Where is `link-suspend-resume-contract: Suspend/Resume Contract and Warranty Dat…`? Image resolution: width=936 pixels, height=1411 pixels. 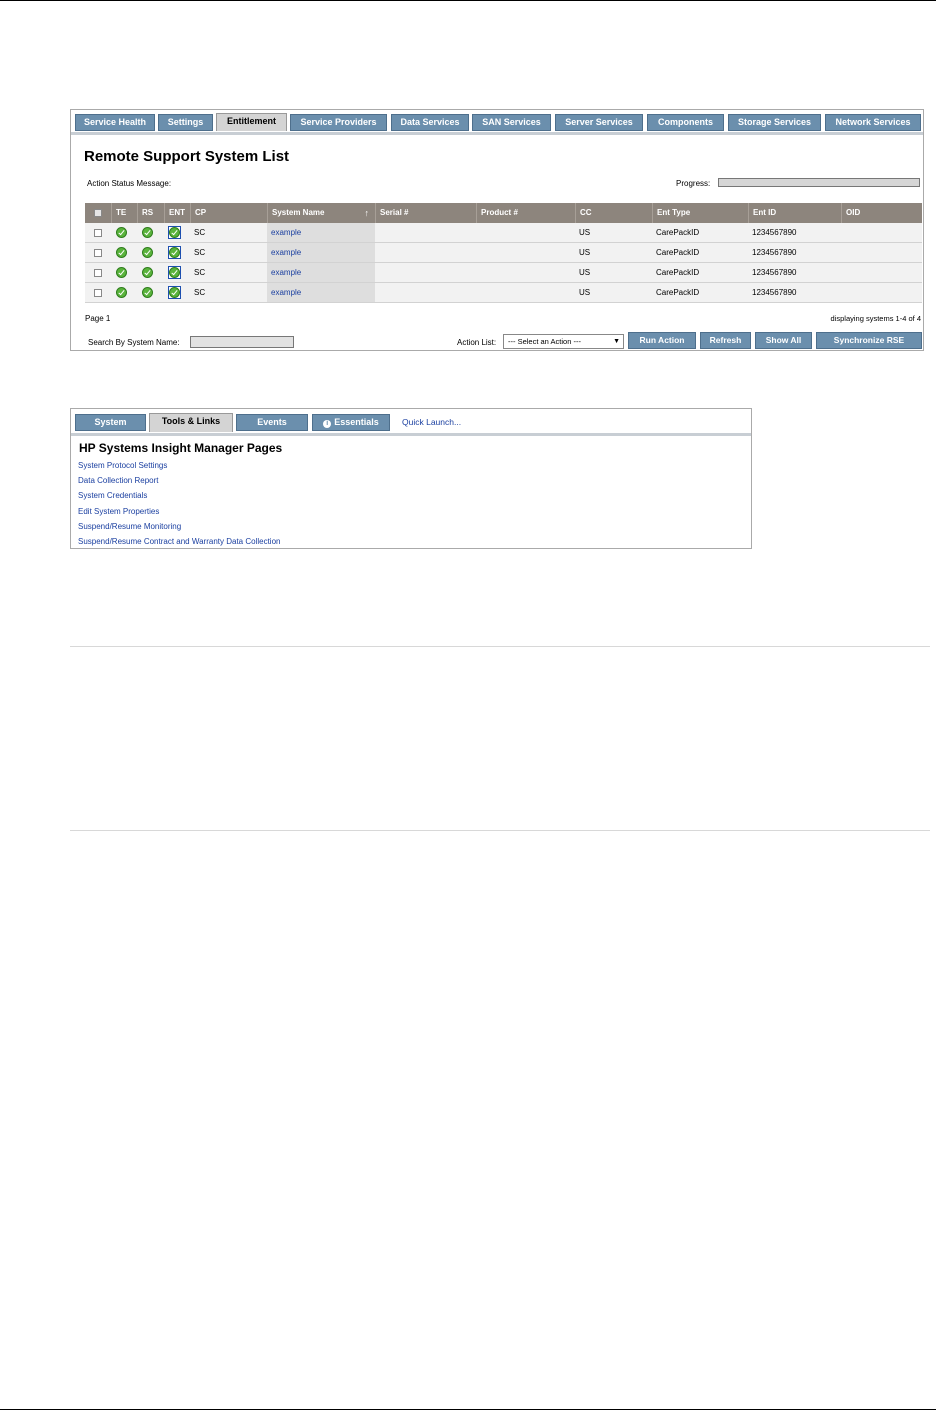 link-suspend-resume-contract: Suspend/Resume Contract and Warranty Dat… is located at coordinates (179, 543).